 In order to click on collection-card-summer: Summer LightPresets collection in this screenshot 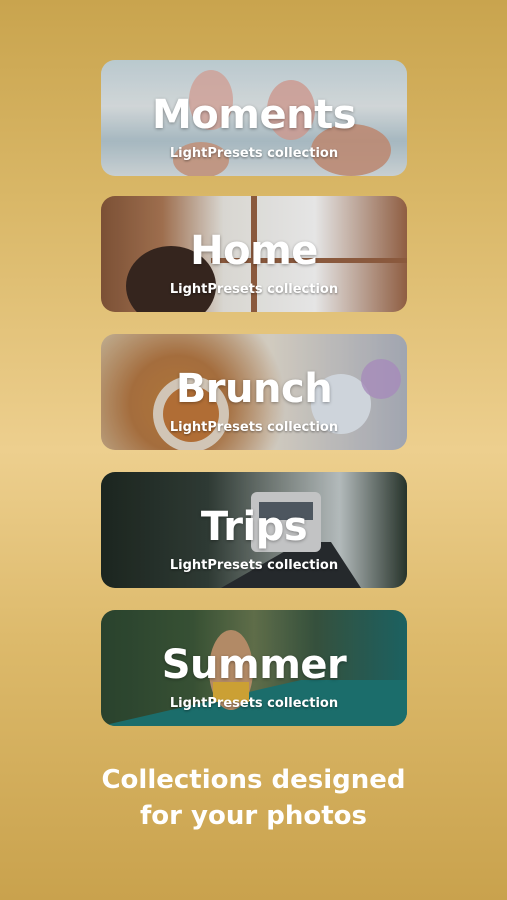, I will do `click(254, 668)`.